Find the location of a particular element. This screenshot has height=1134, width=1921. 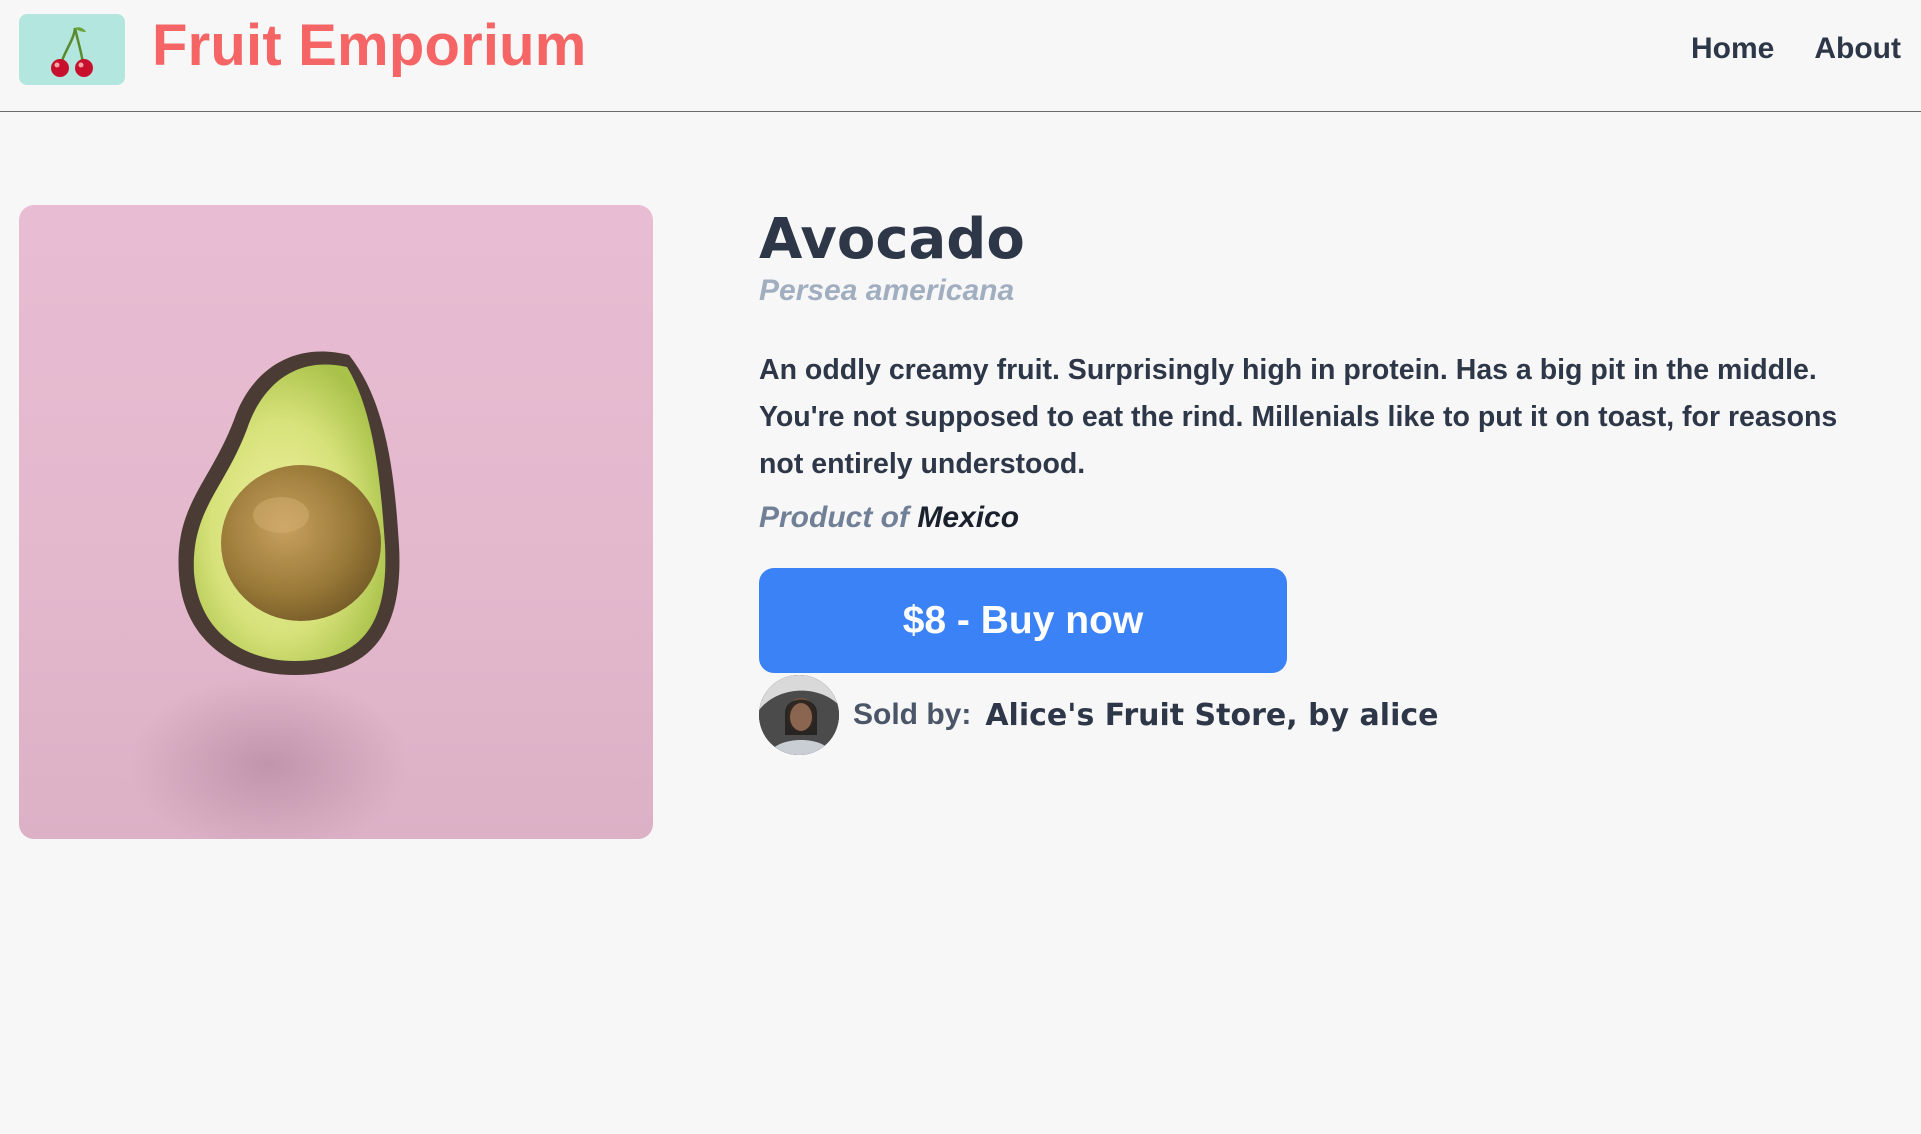

buy-now-button: $8 - Buy now is located at coordinates (1023, 620).